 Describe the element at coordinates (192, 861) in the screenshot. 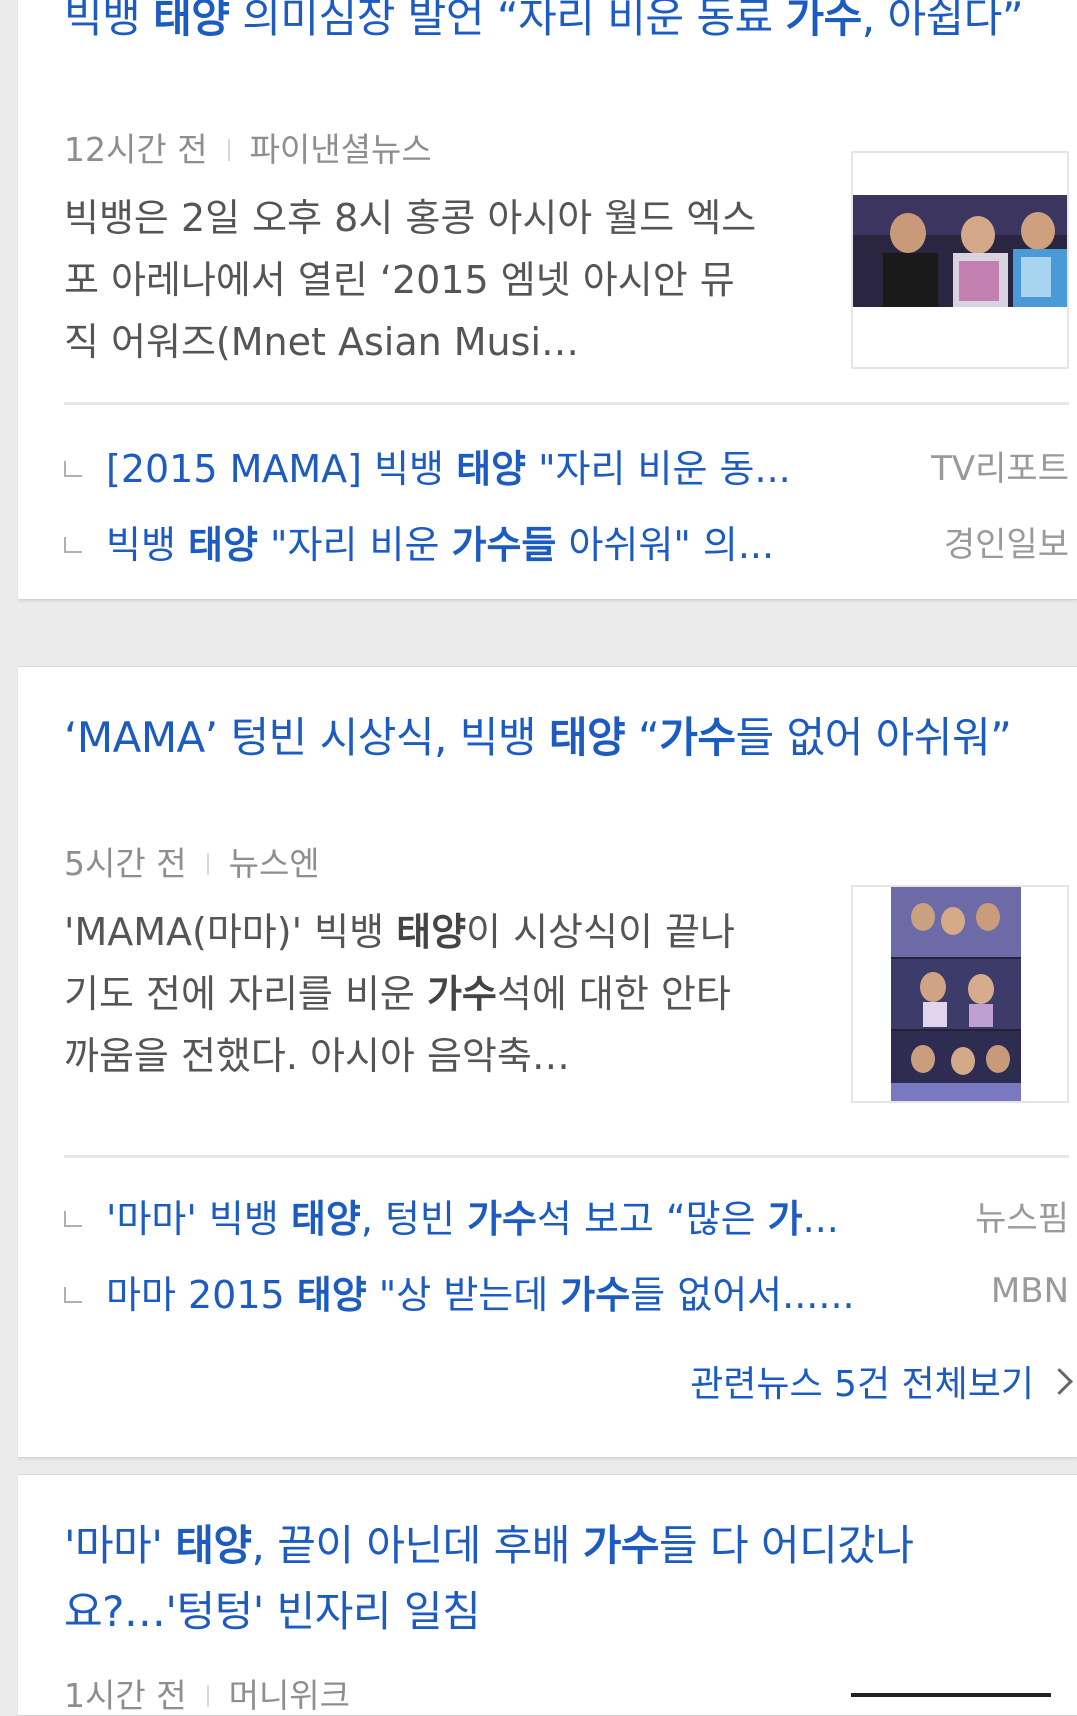

I see `article-meta: 5시간 전 뉴스엔` at that location.